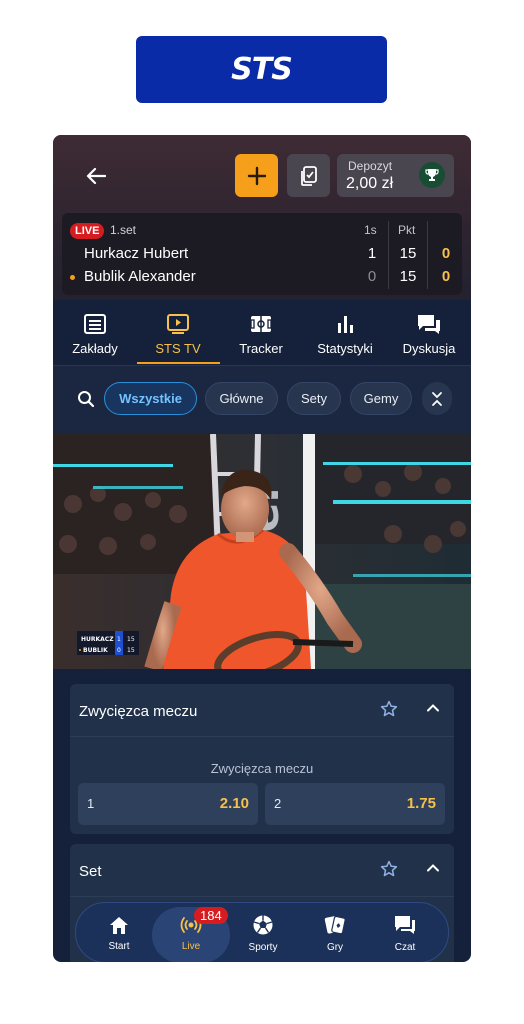  Describe the element at coordinates (95, 324) in the screenshot. I see `bets-icon` at that location.